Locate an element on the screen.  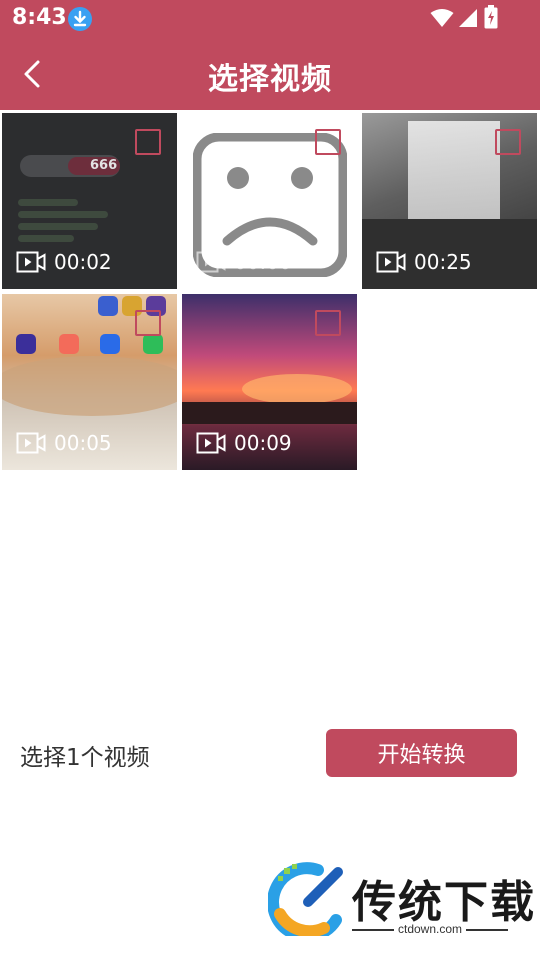
duration-text: 00:00 is located at coordinates (263, 262).